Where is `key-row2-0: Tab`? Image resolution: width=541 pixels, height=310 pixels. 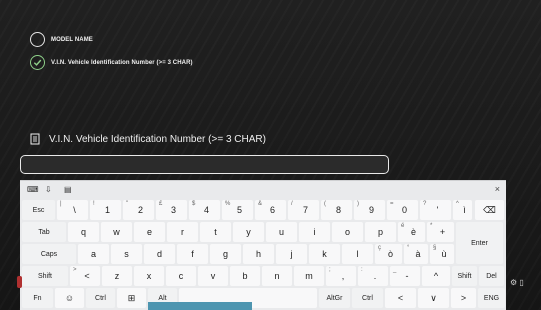
key-row2-0: Tab is located at coordinates (44, 232).